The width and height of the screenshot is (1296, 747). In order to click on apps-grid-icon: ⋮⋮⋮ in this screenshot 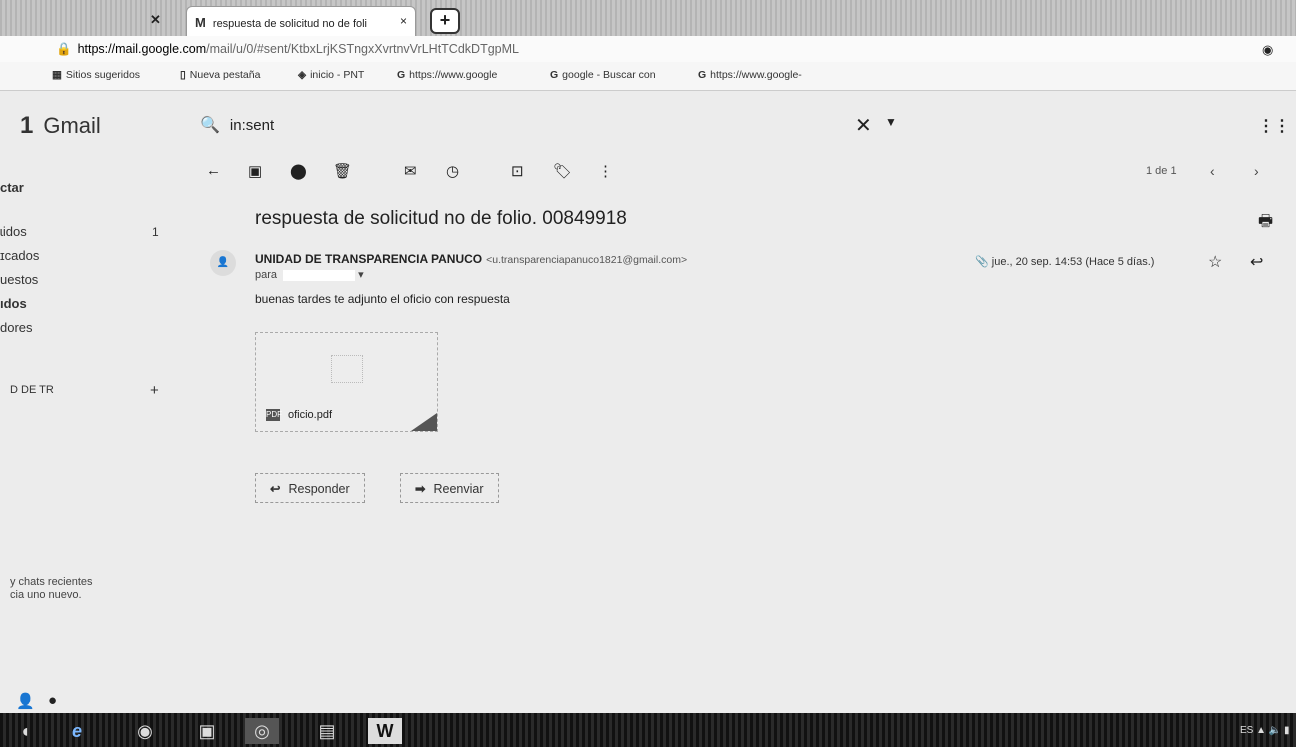, I will do `click(1277, 126)`.